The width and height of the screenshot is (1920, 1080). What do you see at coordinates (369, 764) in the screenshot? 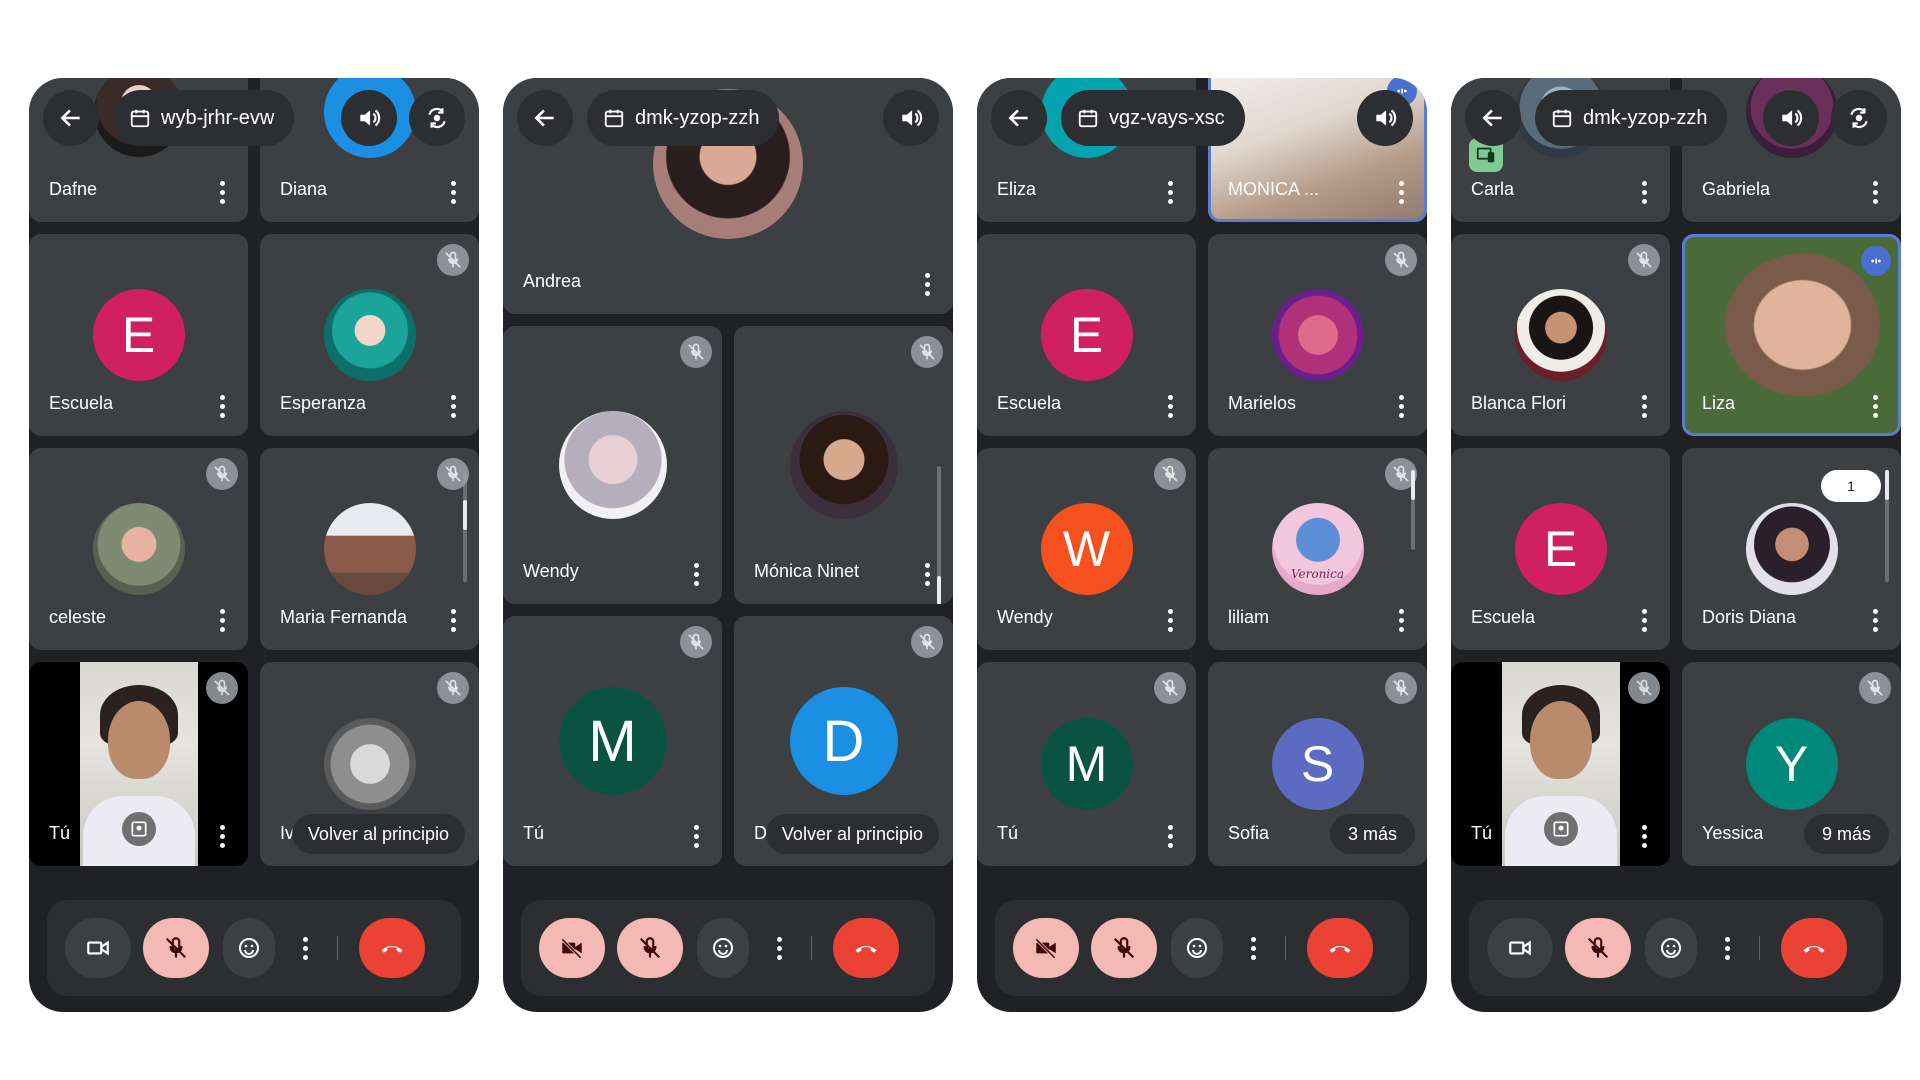
I see `participant-tile-iv: Iv Volver al principio` at bounding box center [369, 764].